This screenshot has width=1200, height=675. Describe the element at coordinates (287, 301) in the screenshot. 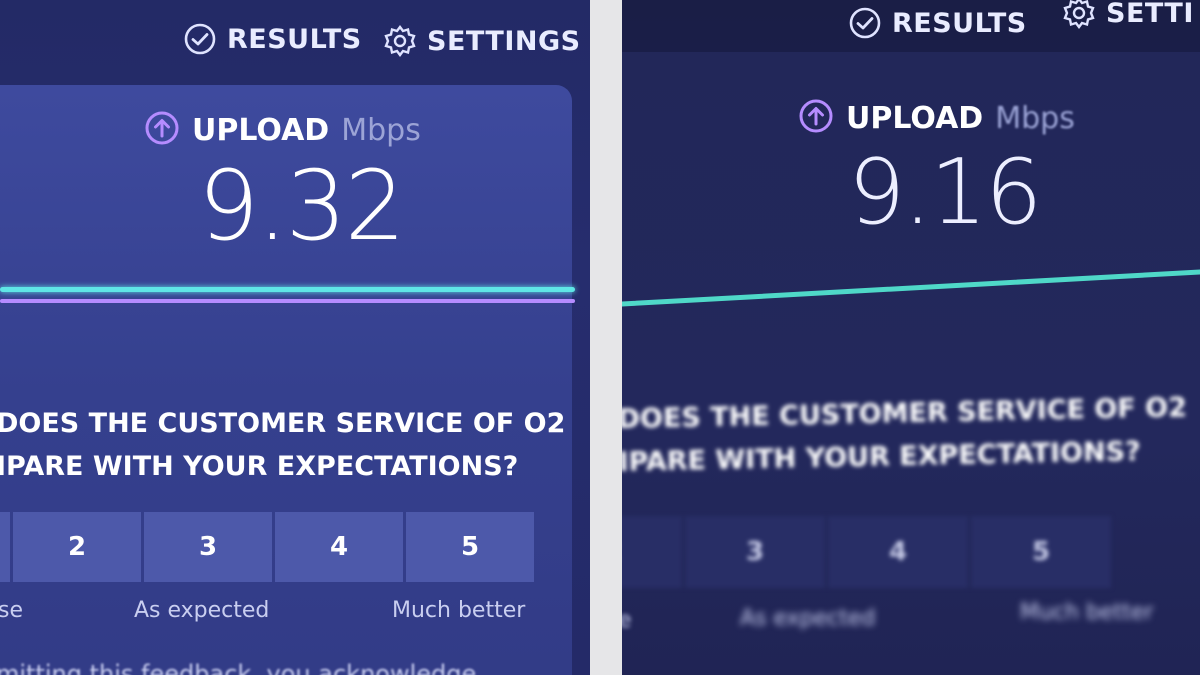

I see `upload-graph-purple-line` at that location.